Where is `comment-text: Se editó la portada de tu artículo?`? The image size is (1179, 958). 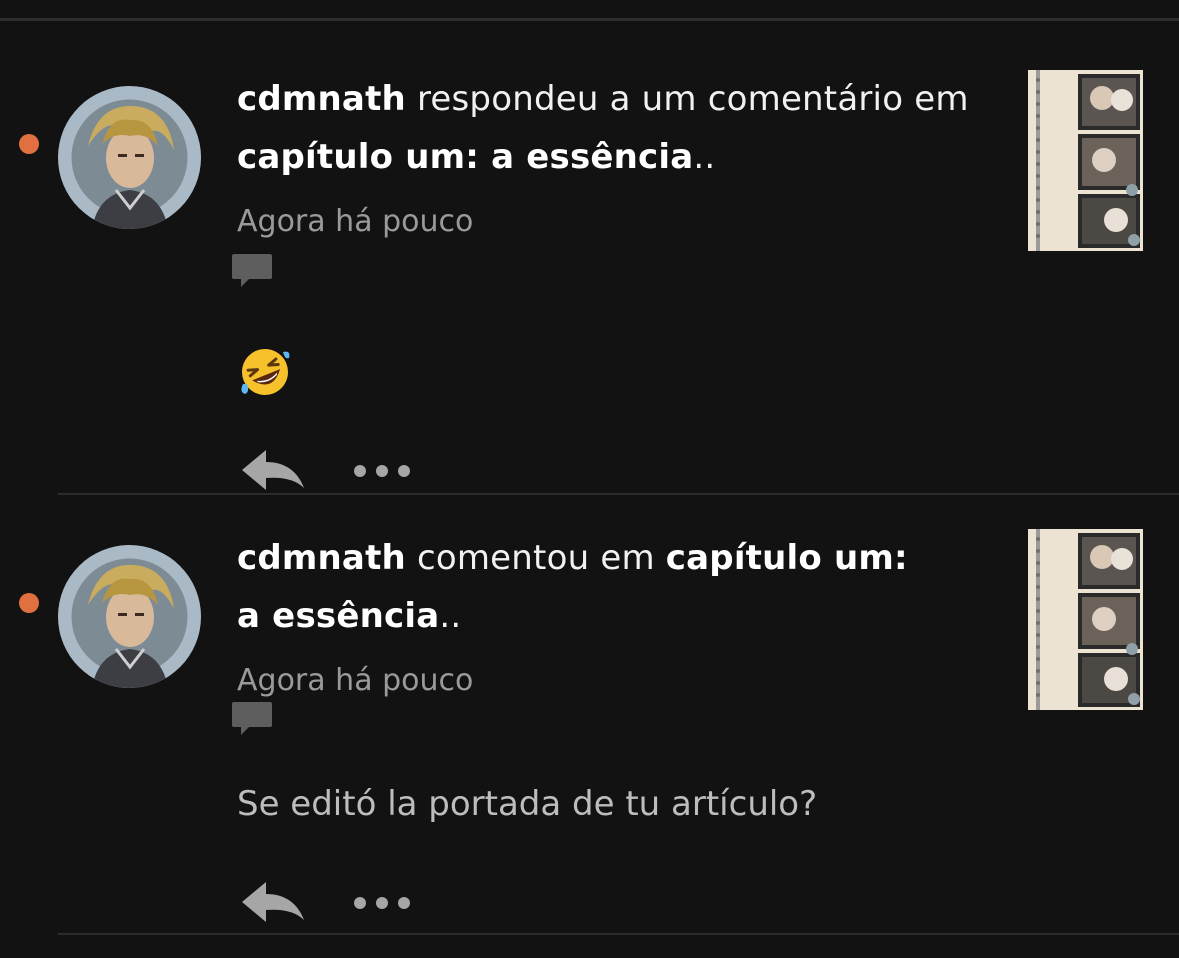
comment-text: Se editó la portada de tu artículo? is located at coordinates (527, 804).